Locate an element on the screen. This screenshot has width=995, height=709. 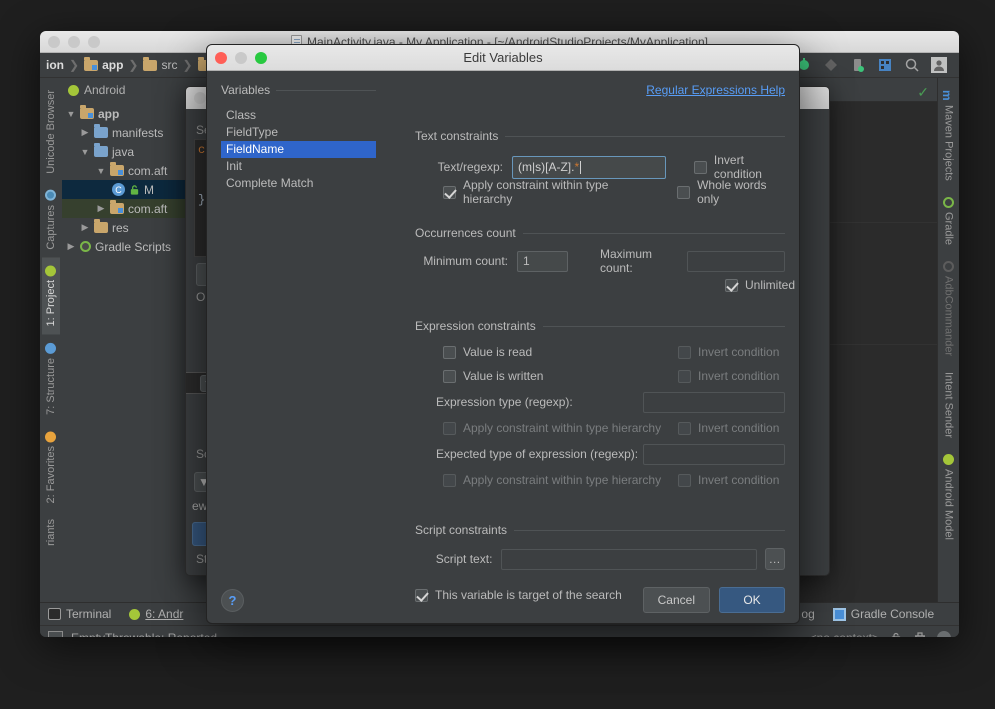
sidebar-label: Android Model is located at coordinates (948, 504).